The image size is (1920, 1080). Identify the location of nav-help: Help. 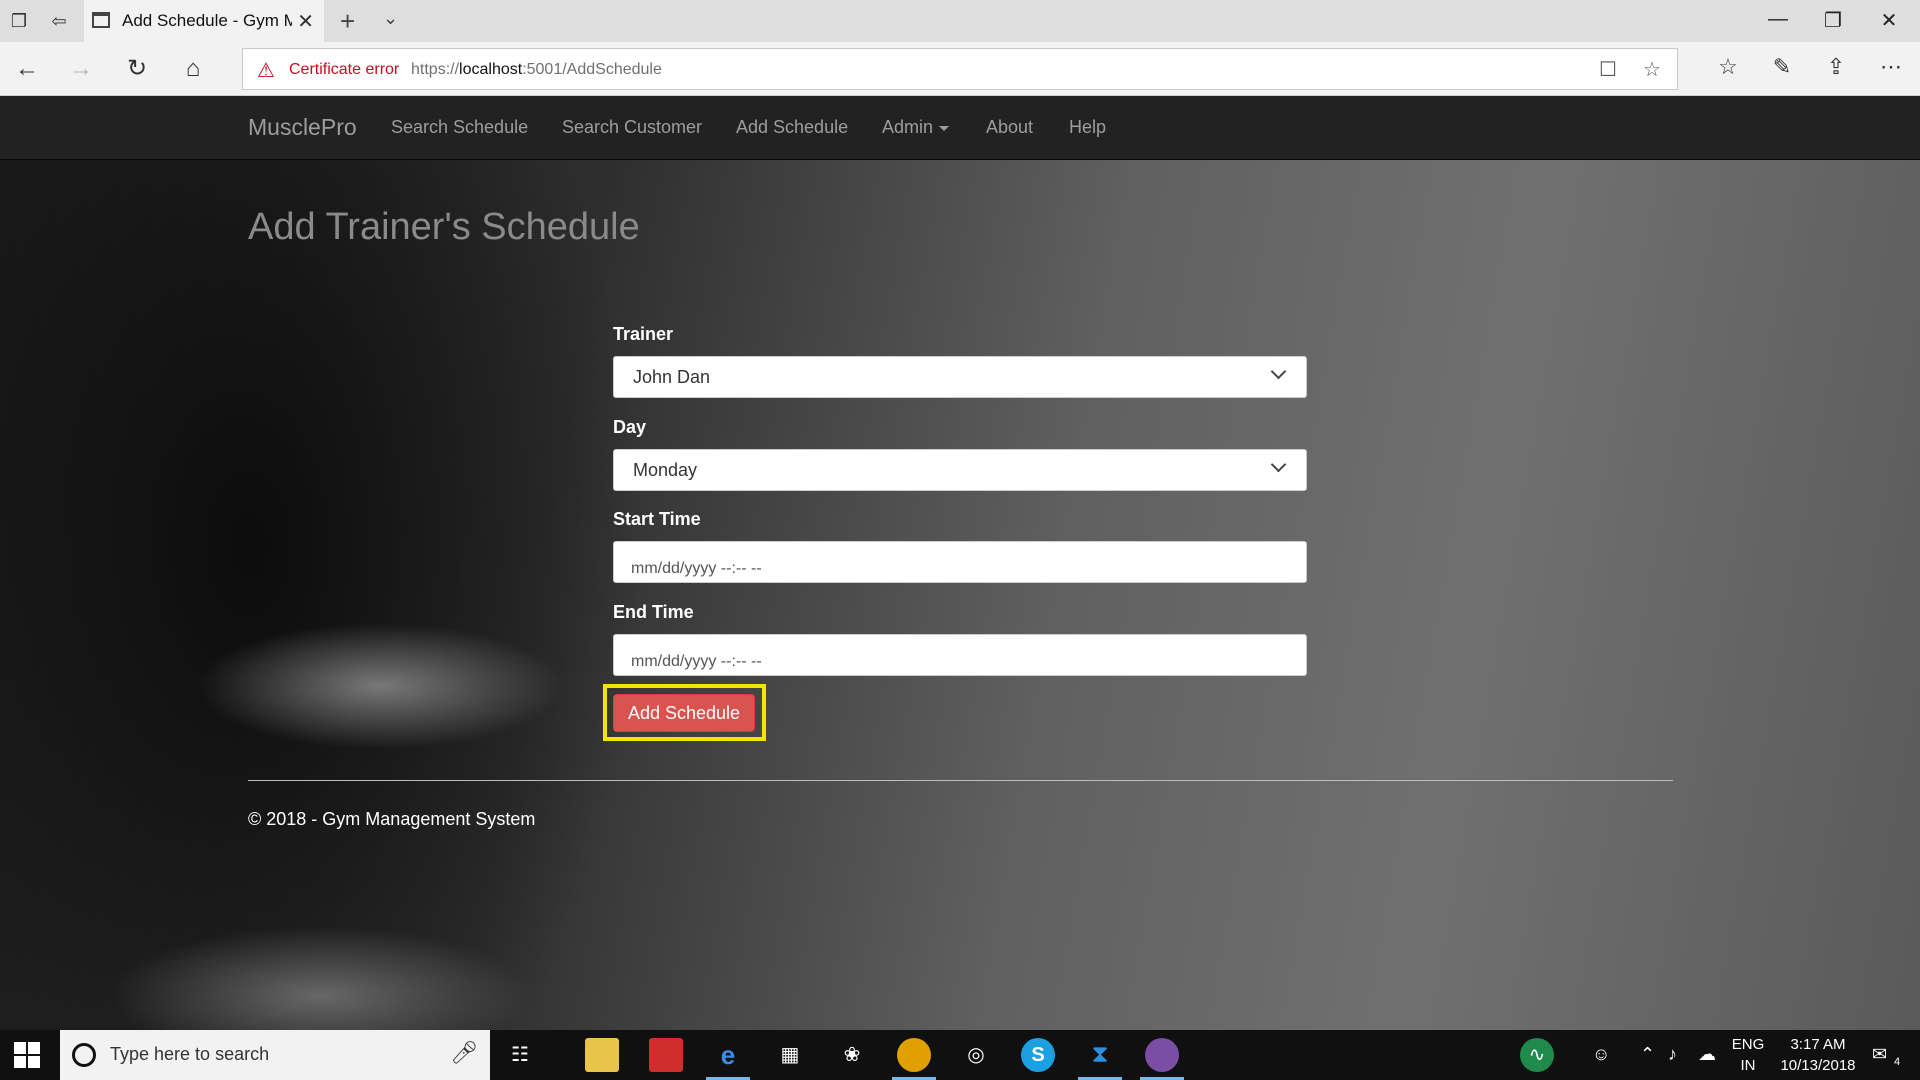
(1087, 127).